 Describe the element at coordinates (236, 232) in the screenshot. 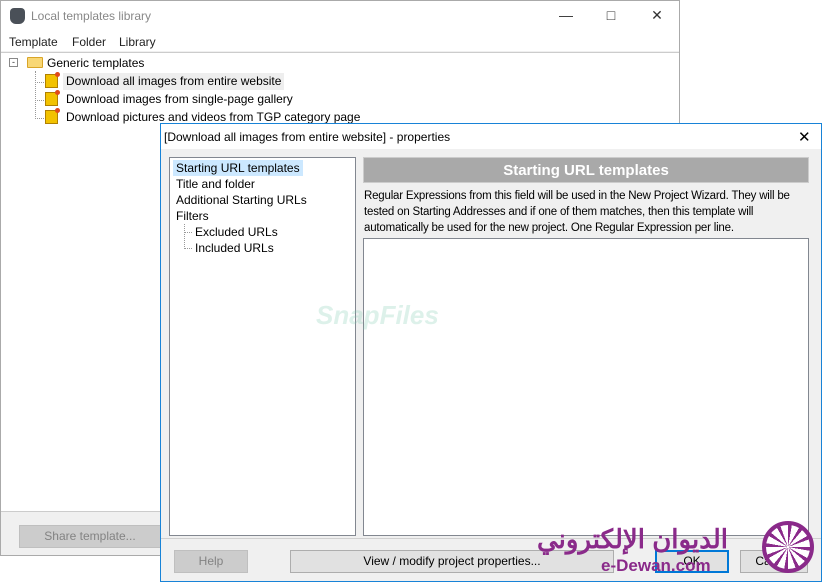

I see `nav-excluded-urls: Excluded URLs` at that location.